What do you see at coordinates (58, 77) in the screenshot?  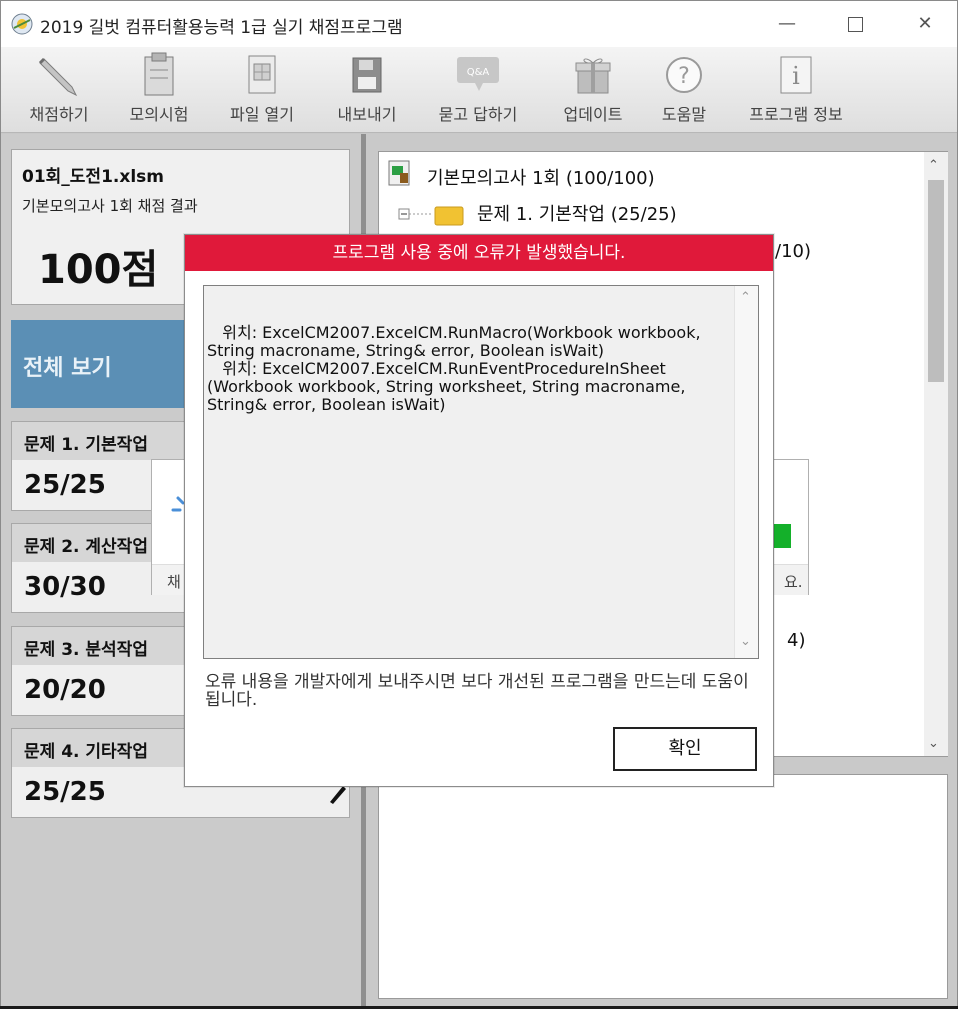 I see `pencil-icon` at bounding box center [58, 77].